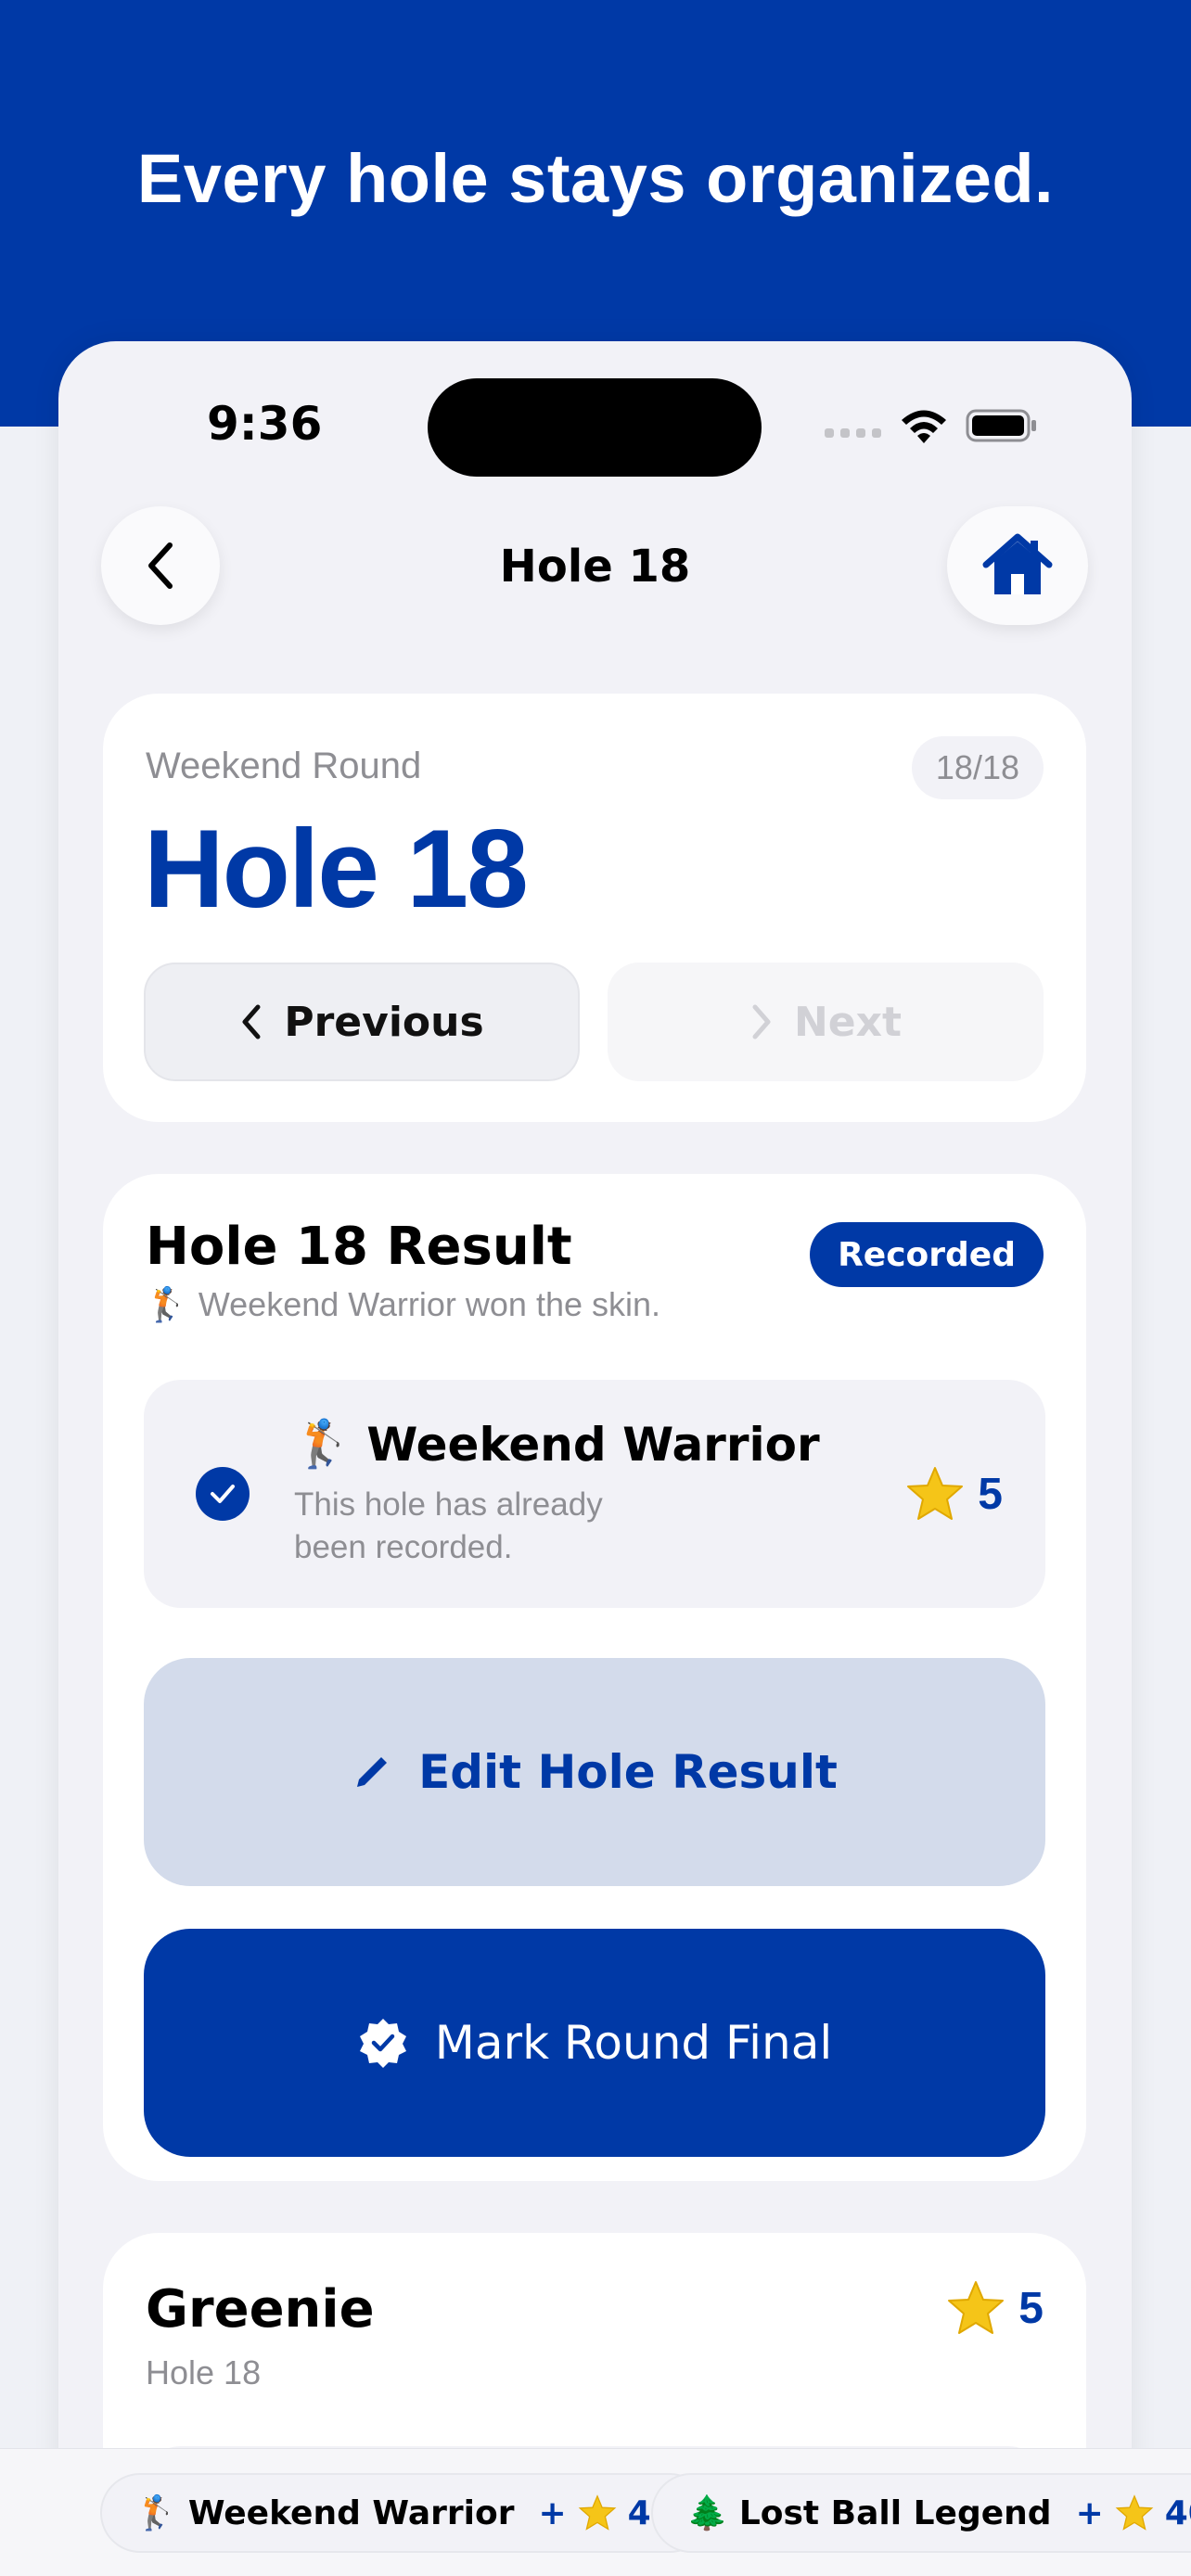 The height and width of the screenshot is (2576, 1191). I want to click on mark-round-final-button: Mark Round Final, so click(594, 2043).